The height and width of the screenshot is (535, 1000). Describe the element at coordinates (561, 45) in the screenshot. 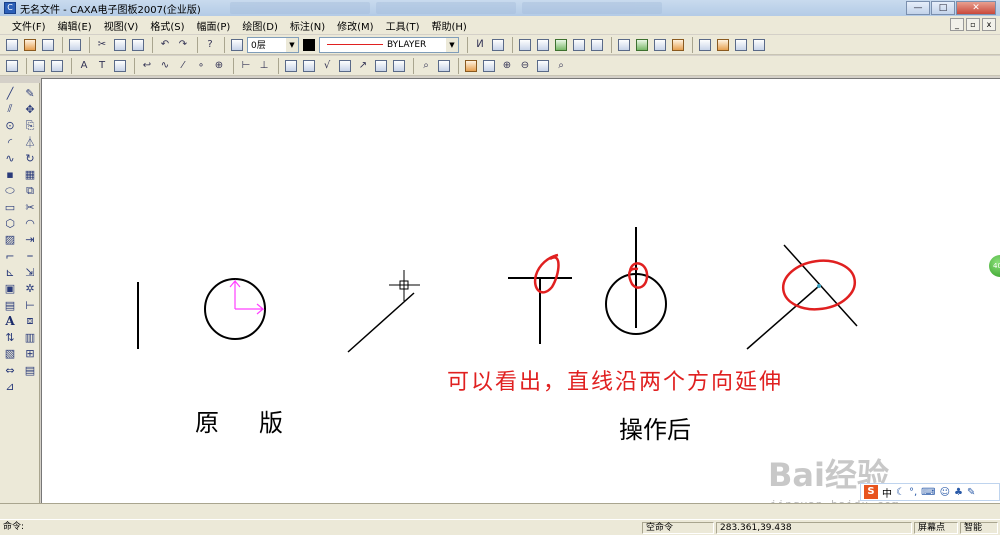

I see `regen-icon` at that location.